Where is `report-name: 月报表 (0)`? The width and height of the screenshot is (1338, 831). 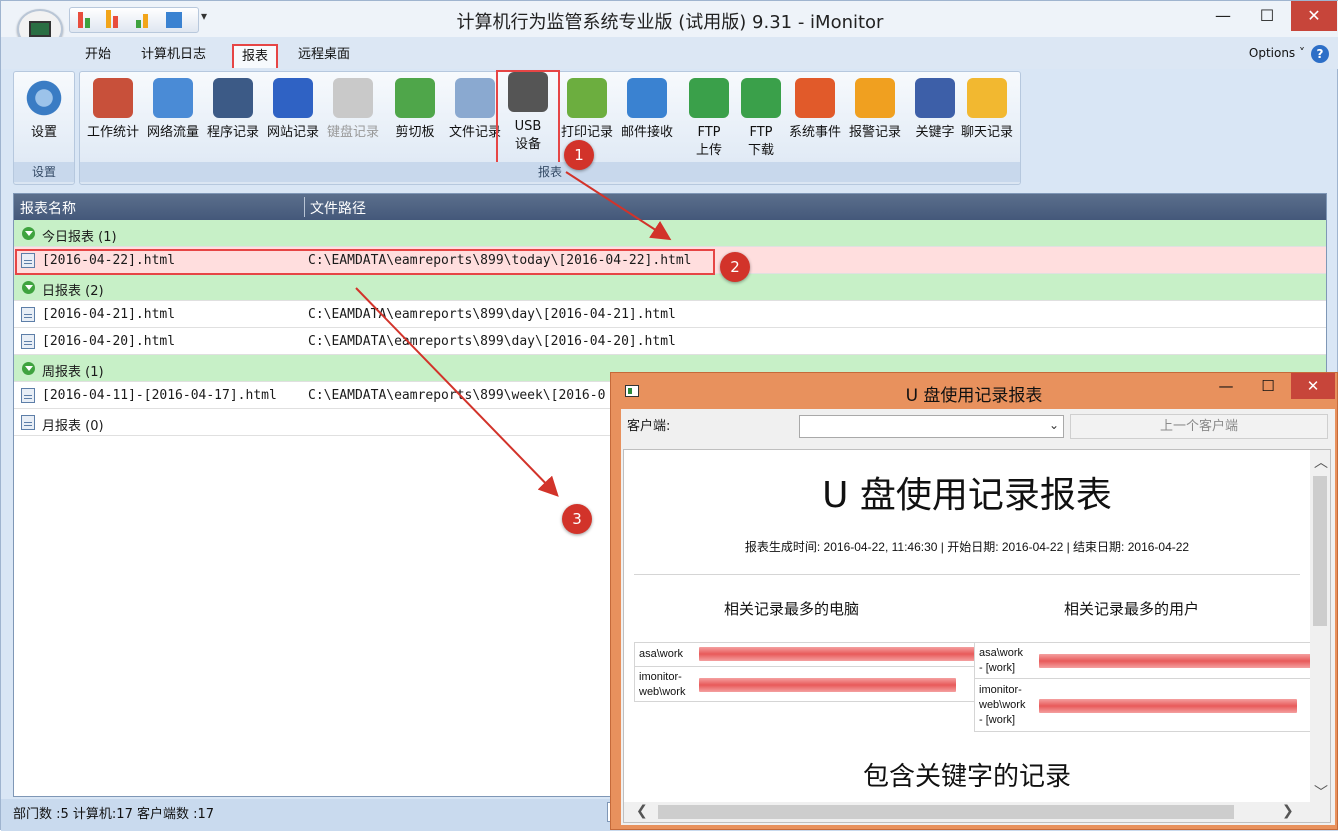
report-name: 月报表 (0) is located at coordinates (73, 426).